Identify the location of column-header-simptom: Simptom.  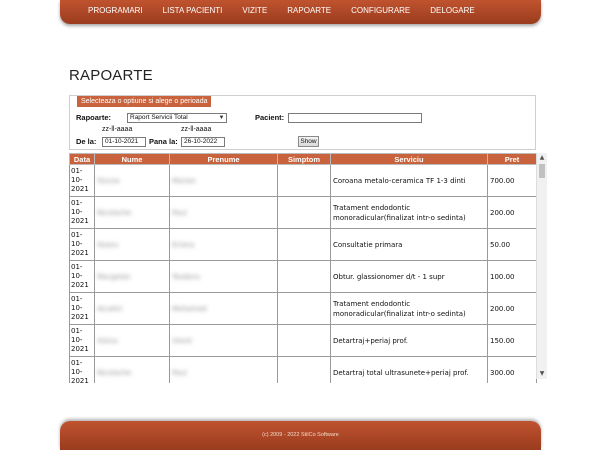
(304, 159).